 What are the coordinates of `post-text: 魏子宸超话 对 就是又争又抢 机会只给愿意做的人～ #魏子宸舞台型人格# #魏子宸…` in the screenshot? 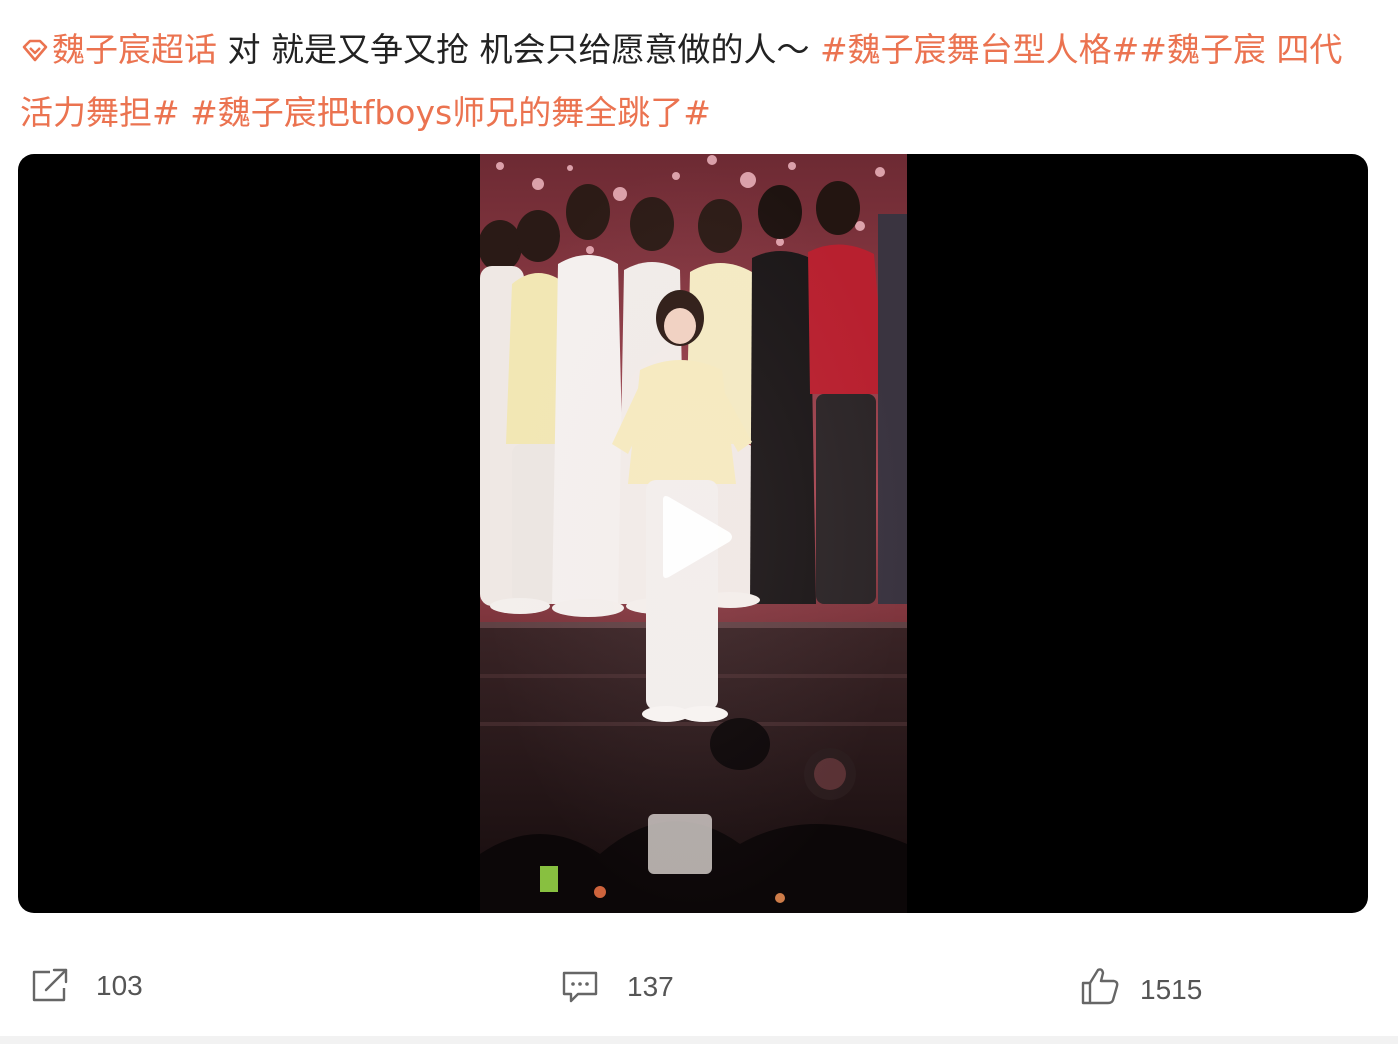 It's located at (695, 81).